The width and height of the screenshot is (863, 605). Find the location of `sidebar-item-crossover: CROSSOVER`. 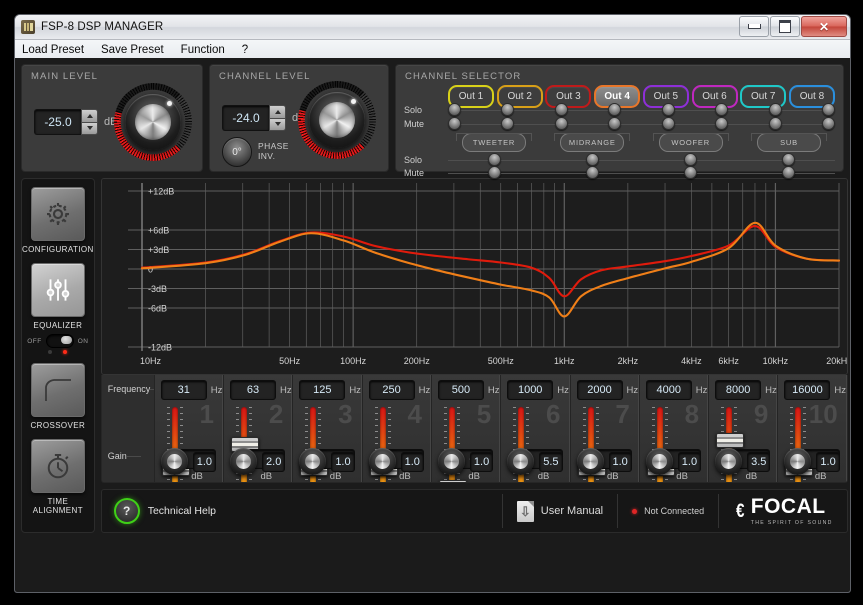

sidebar-item-crossover: CROSSOVER is located at coordinates (57, 396).